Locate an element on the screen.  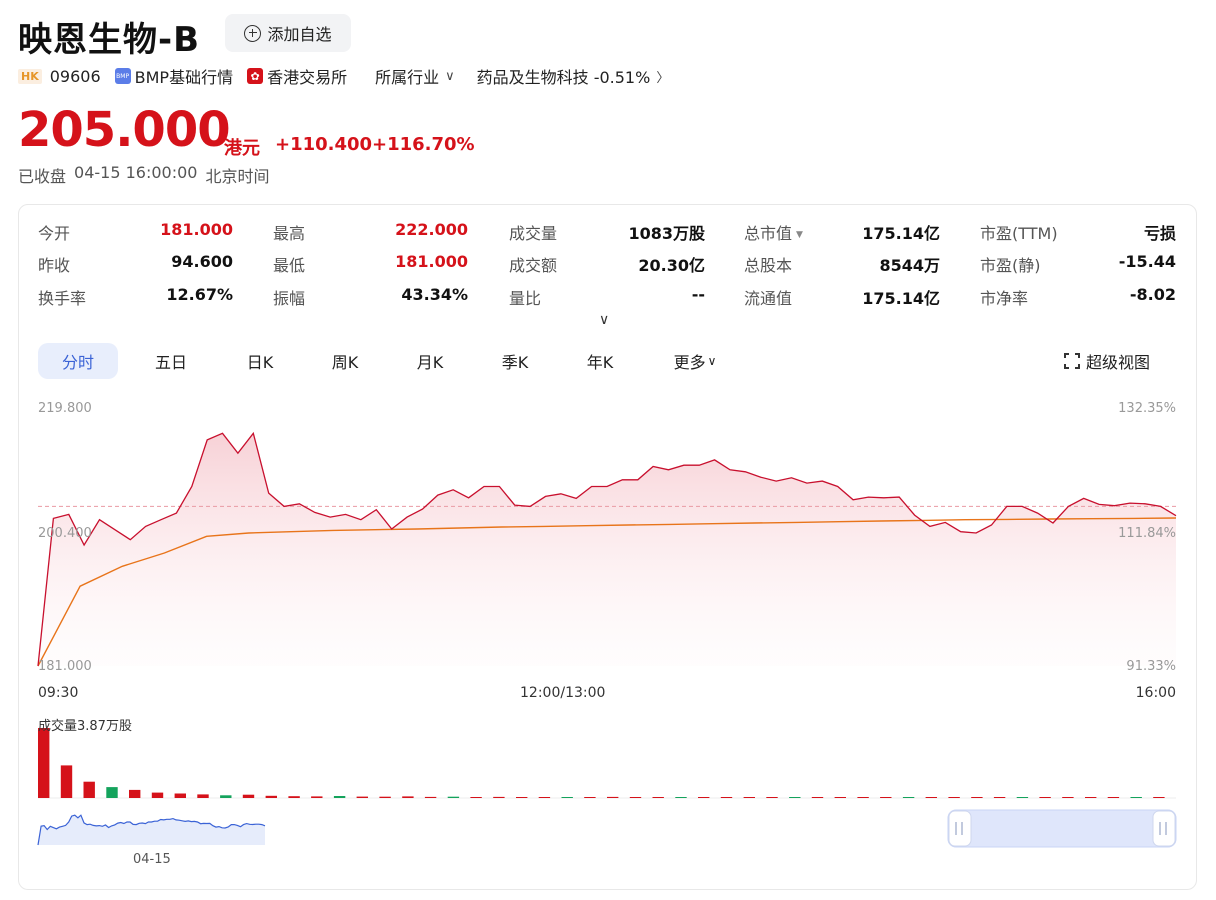
y-tick-right-mid: 111.84% is located at coordinates (1147, 533).